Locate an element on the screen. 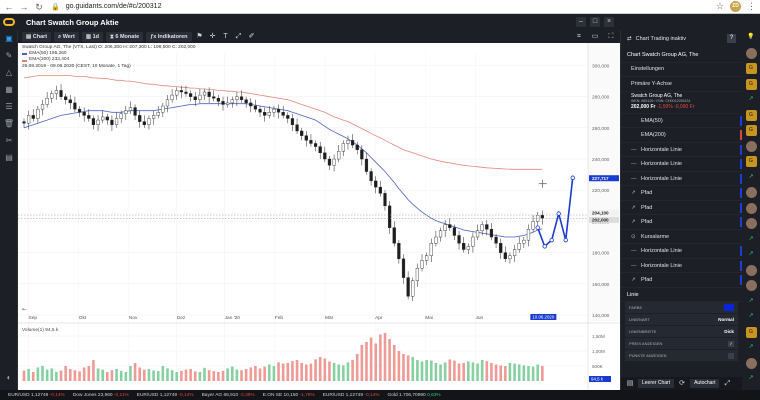 This screenshot has width=760, height=400. brush-icon: ✐ is located at coordinates (252, 37).